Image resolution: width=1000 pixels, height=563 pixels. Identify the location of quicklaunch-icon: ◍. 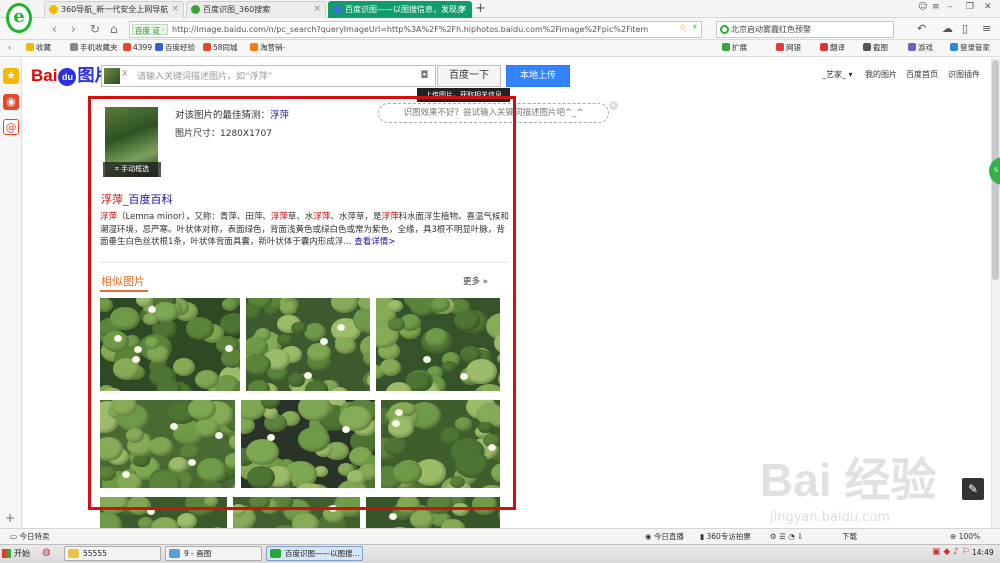
(46, 552).